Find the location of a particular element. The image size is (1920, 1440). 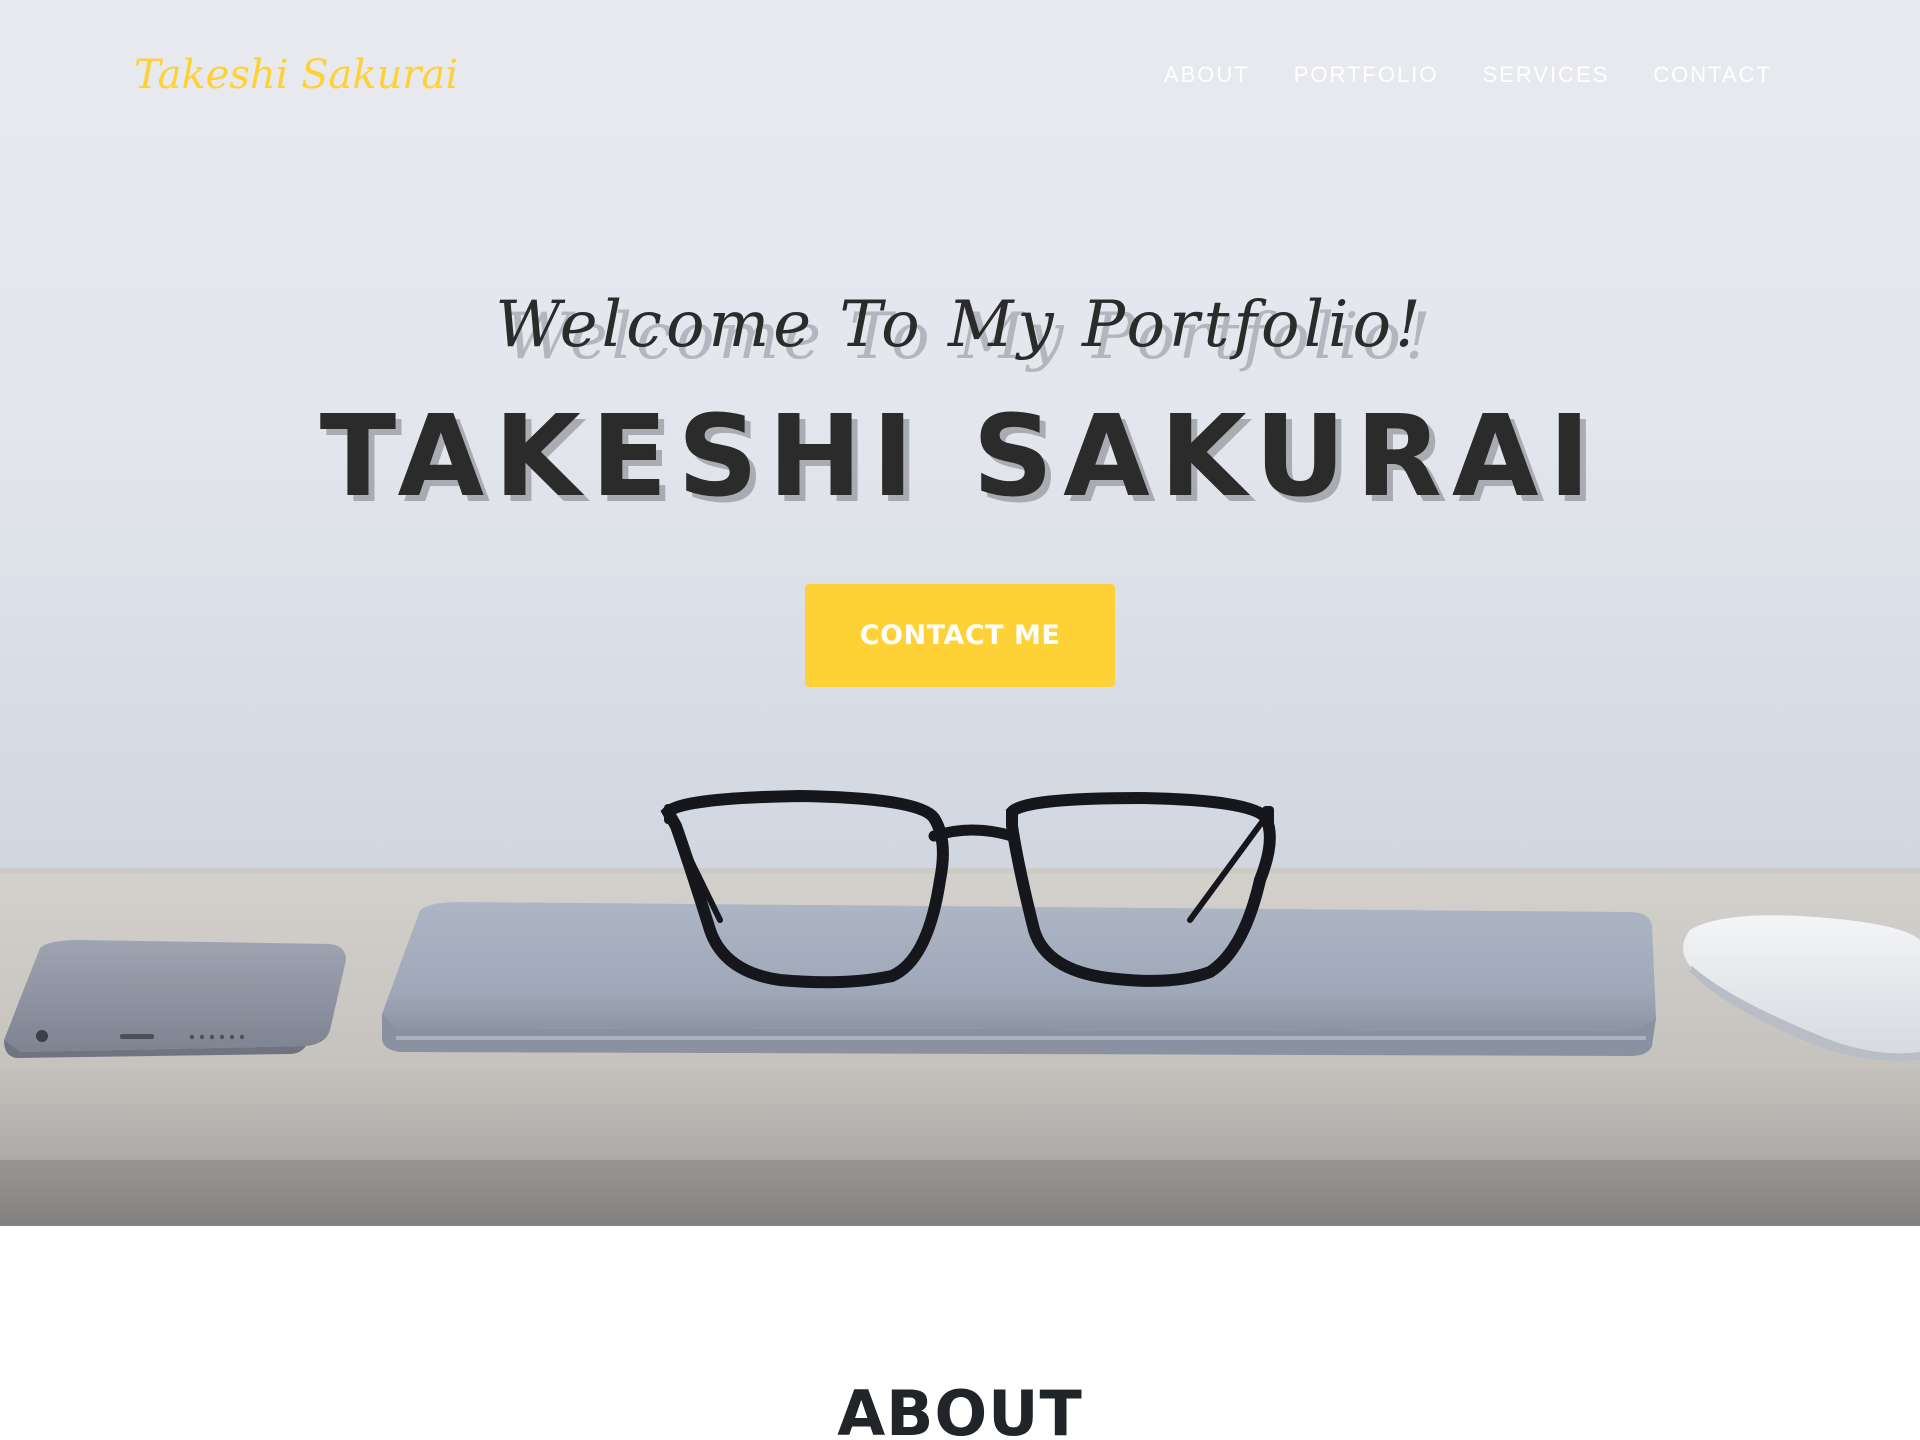

hero-subtitle: Welcome To My Portfolio! is located at coordinates (960, 325).